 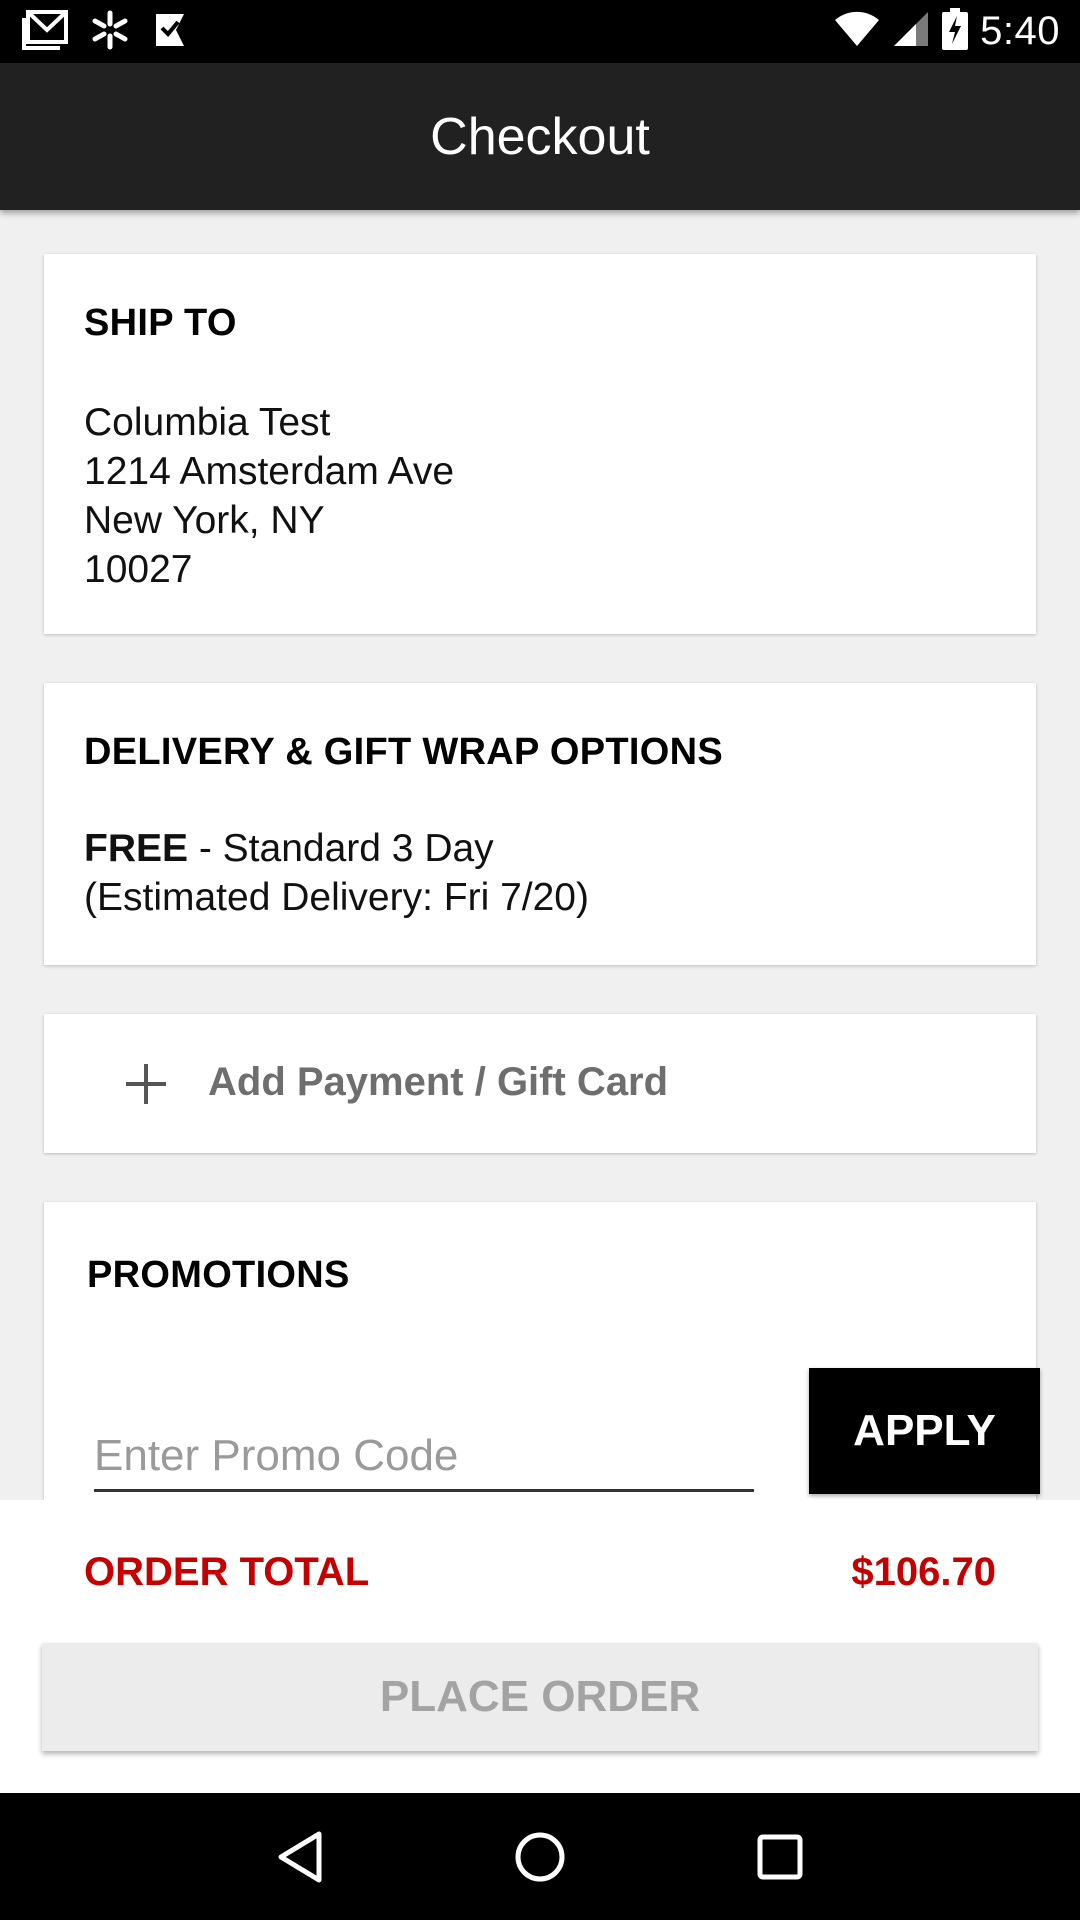 I want to click on delivery-price: FREE, so click(x=136, y=848).